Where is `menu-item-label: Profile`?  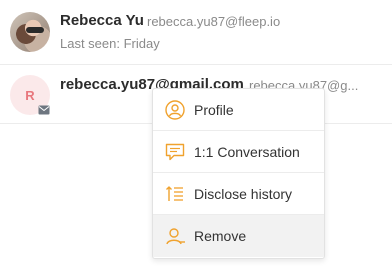 menu-item-label: Profile is located at coordinates (214, 109).